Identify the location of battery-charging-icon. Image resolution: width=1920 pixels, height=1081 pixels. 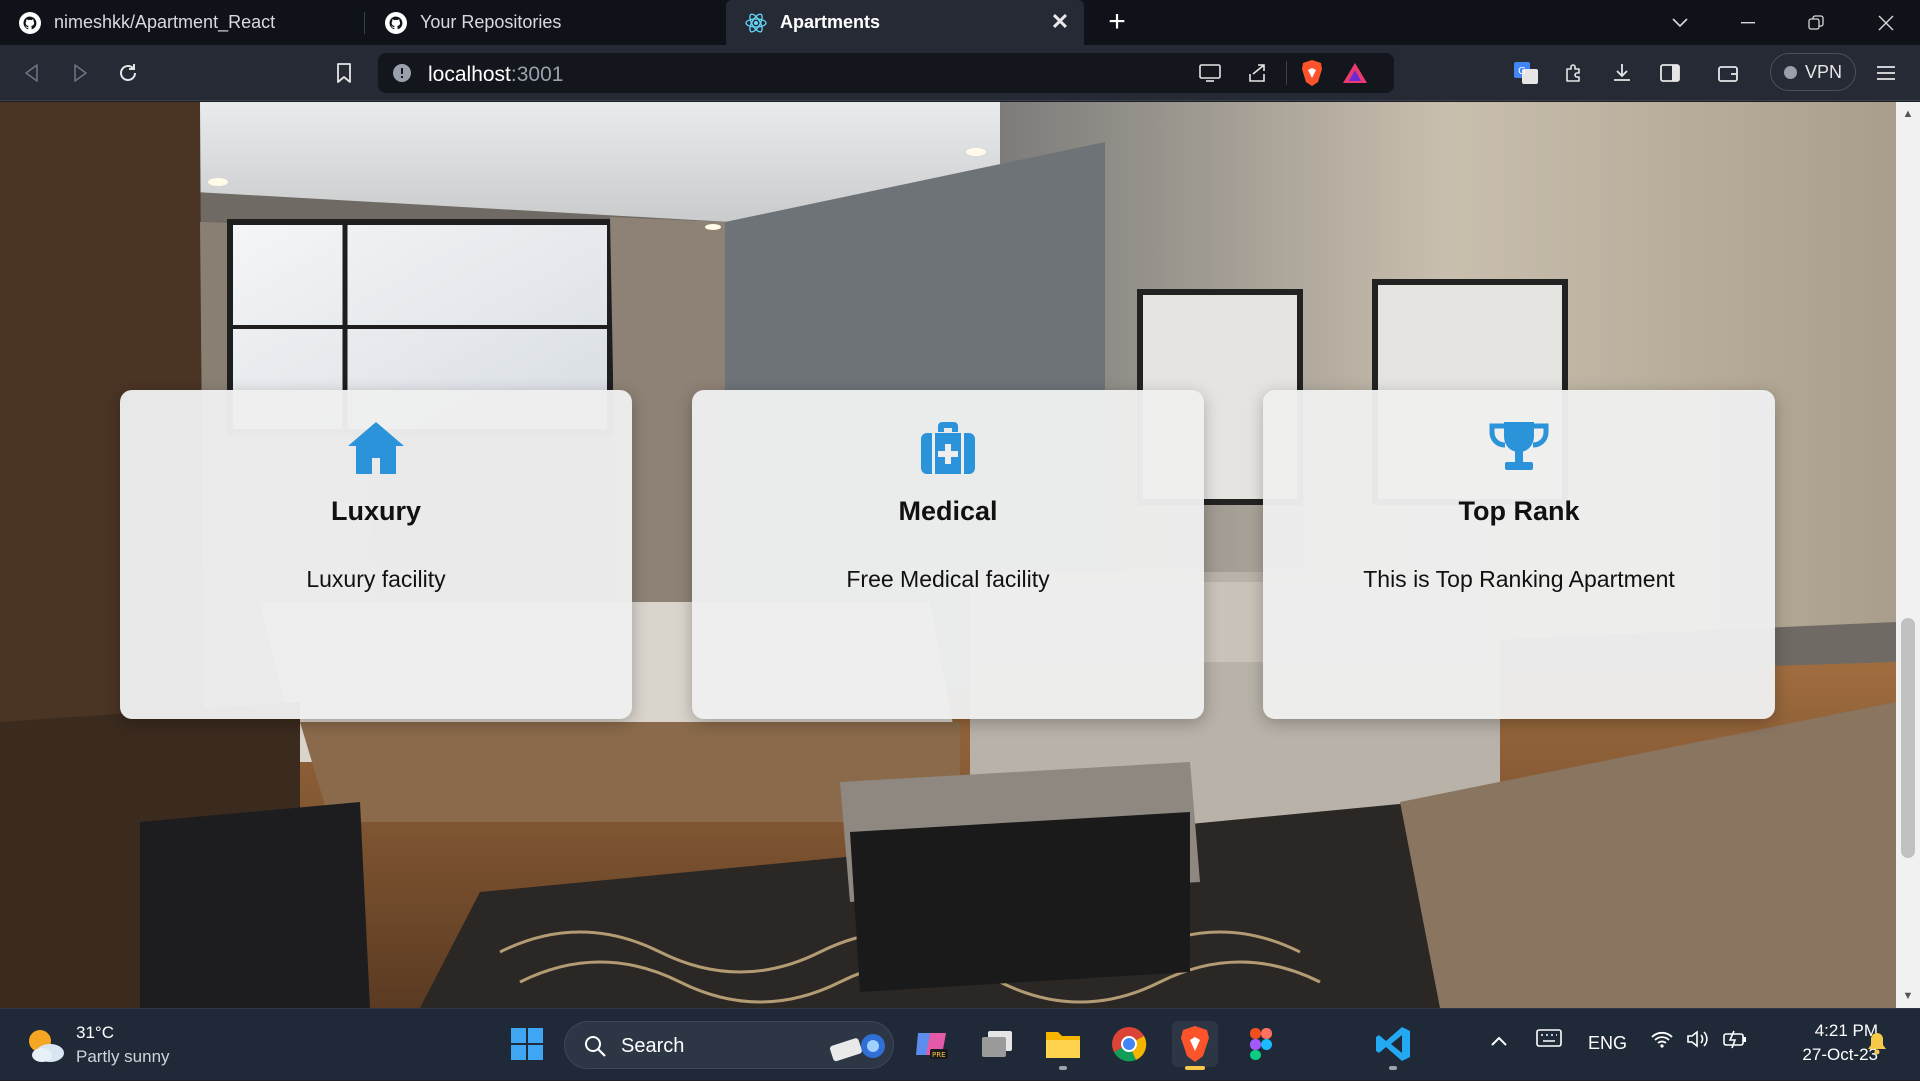
(1734, 1039).